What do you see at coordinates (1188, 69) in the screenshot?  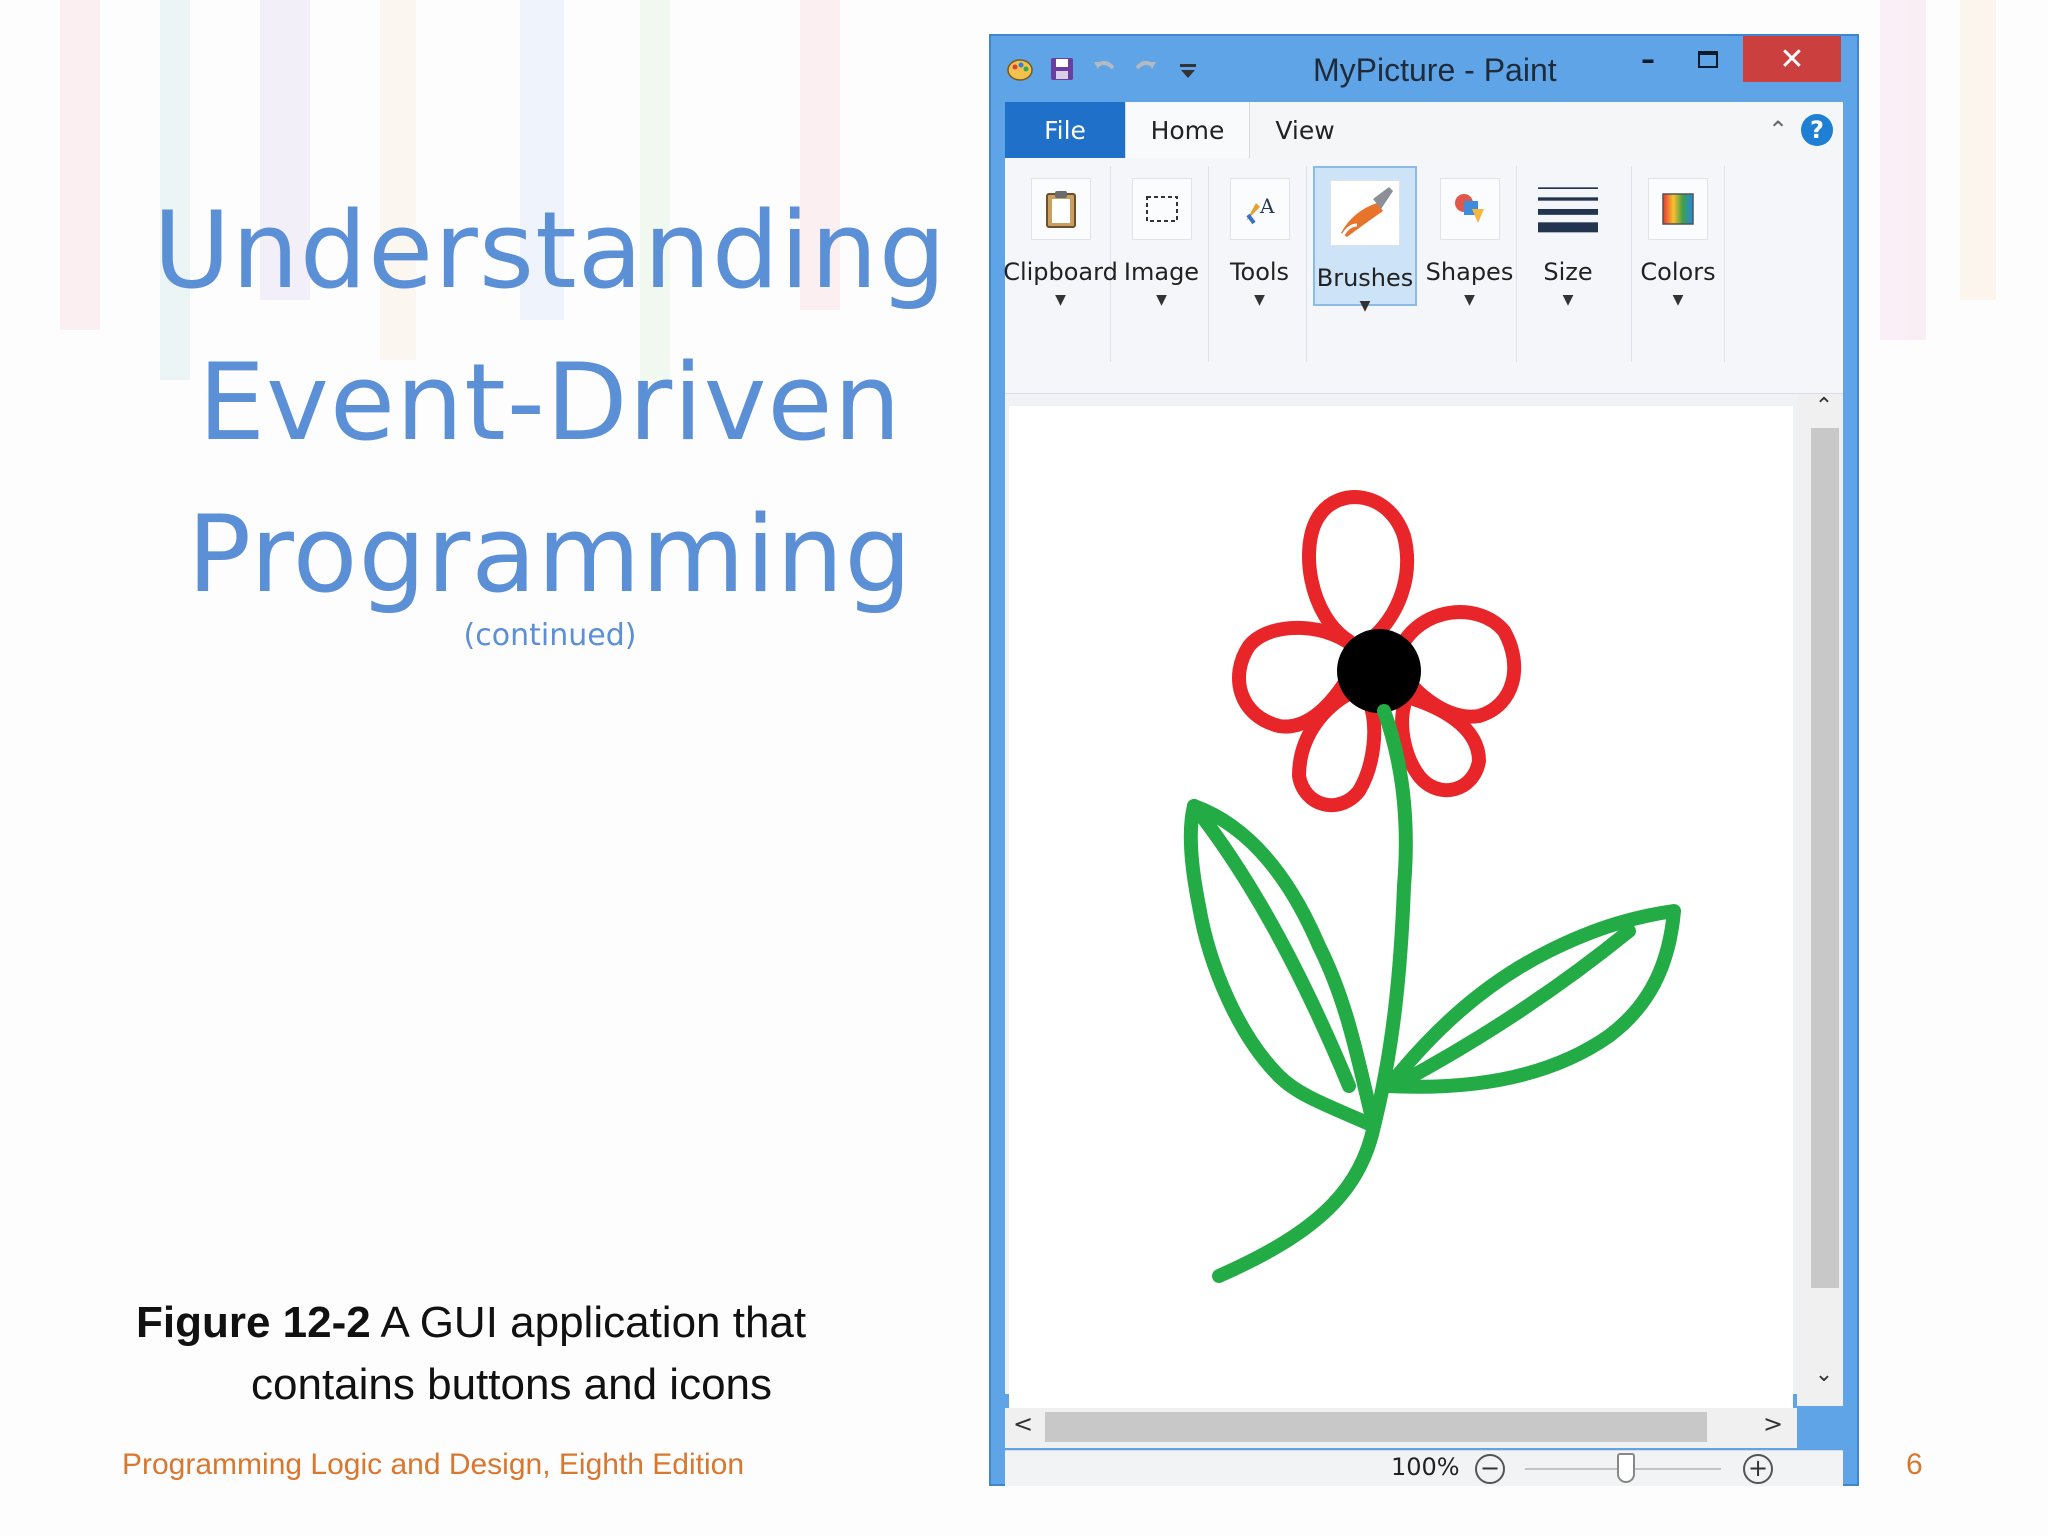 I see `customize-toolbar-icon` at bounding box center [1188, 69].